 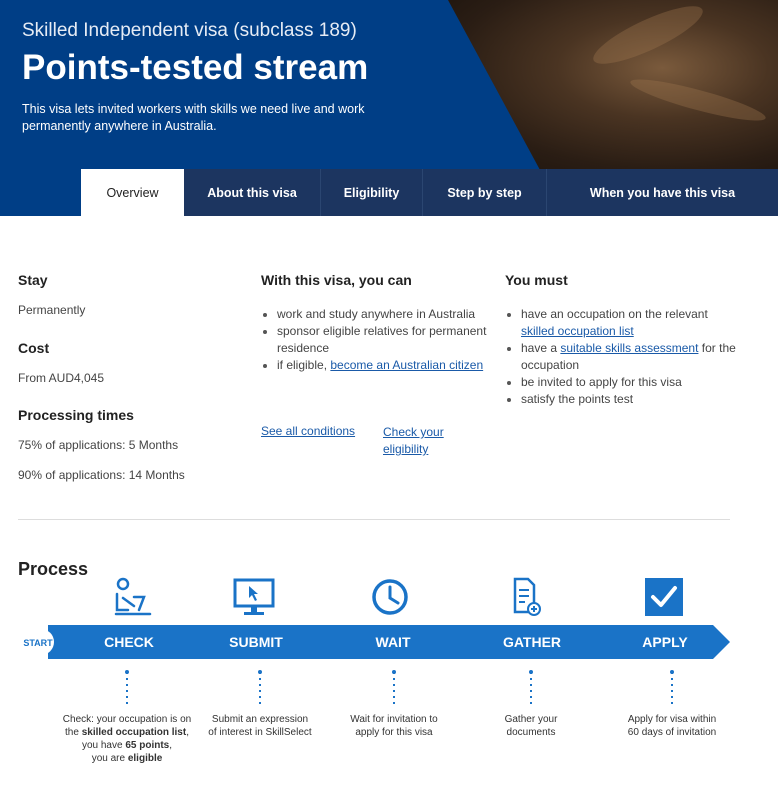 I want to click on monitor-cursor-icon, so click(x=254, y=596).